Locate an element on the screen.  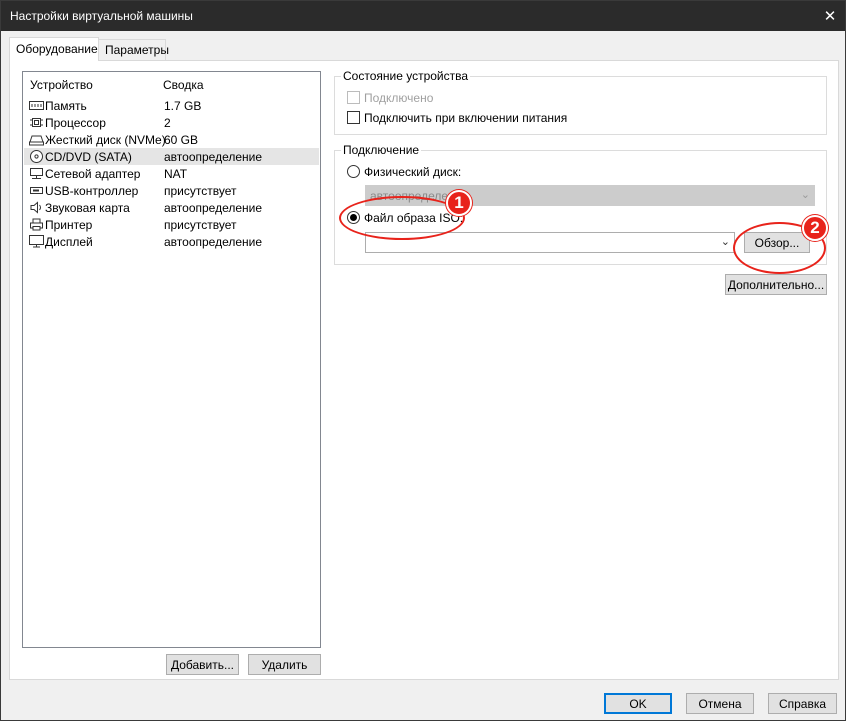
device-row-hard-disk: Жесткий диск (NVMe) 60 GB is located at coordinates (171, 139).